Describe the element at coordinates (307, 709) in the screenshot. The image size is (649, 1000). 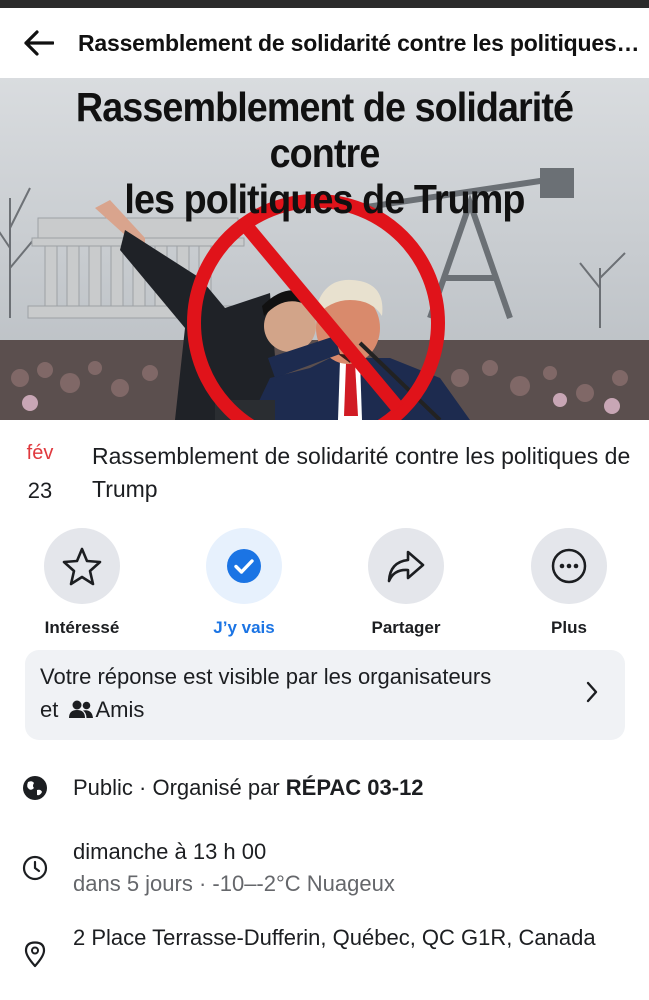
I see `visibility-text-line-2: et Amis` at that location.